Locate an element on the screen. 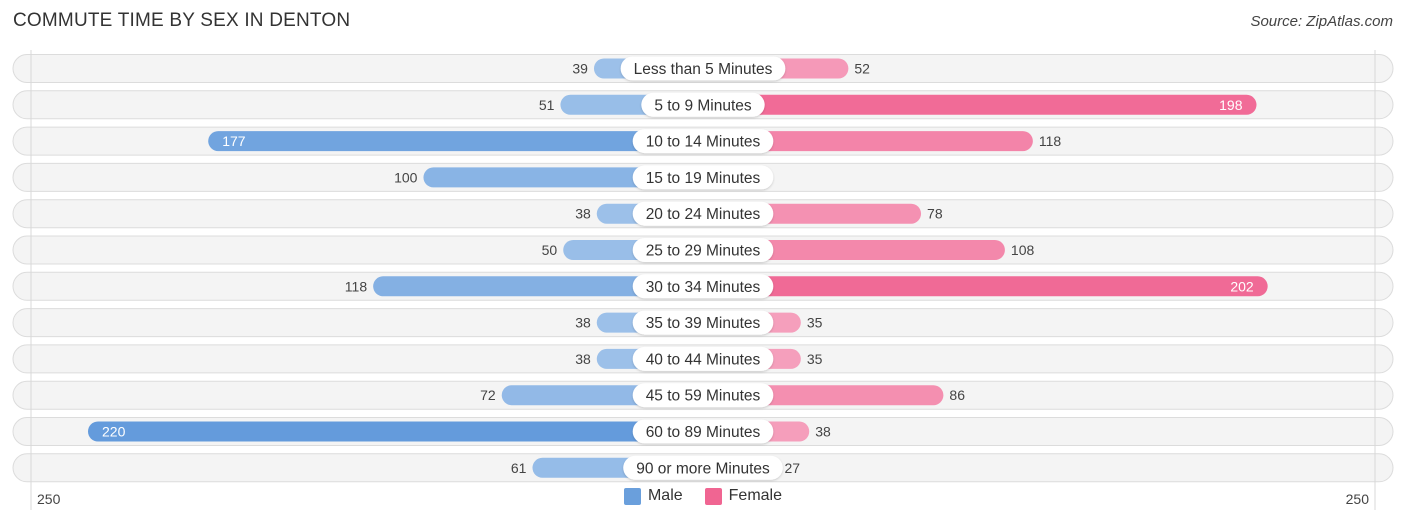  value-label-male: 100 is located at coordinates (406, 177).